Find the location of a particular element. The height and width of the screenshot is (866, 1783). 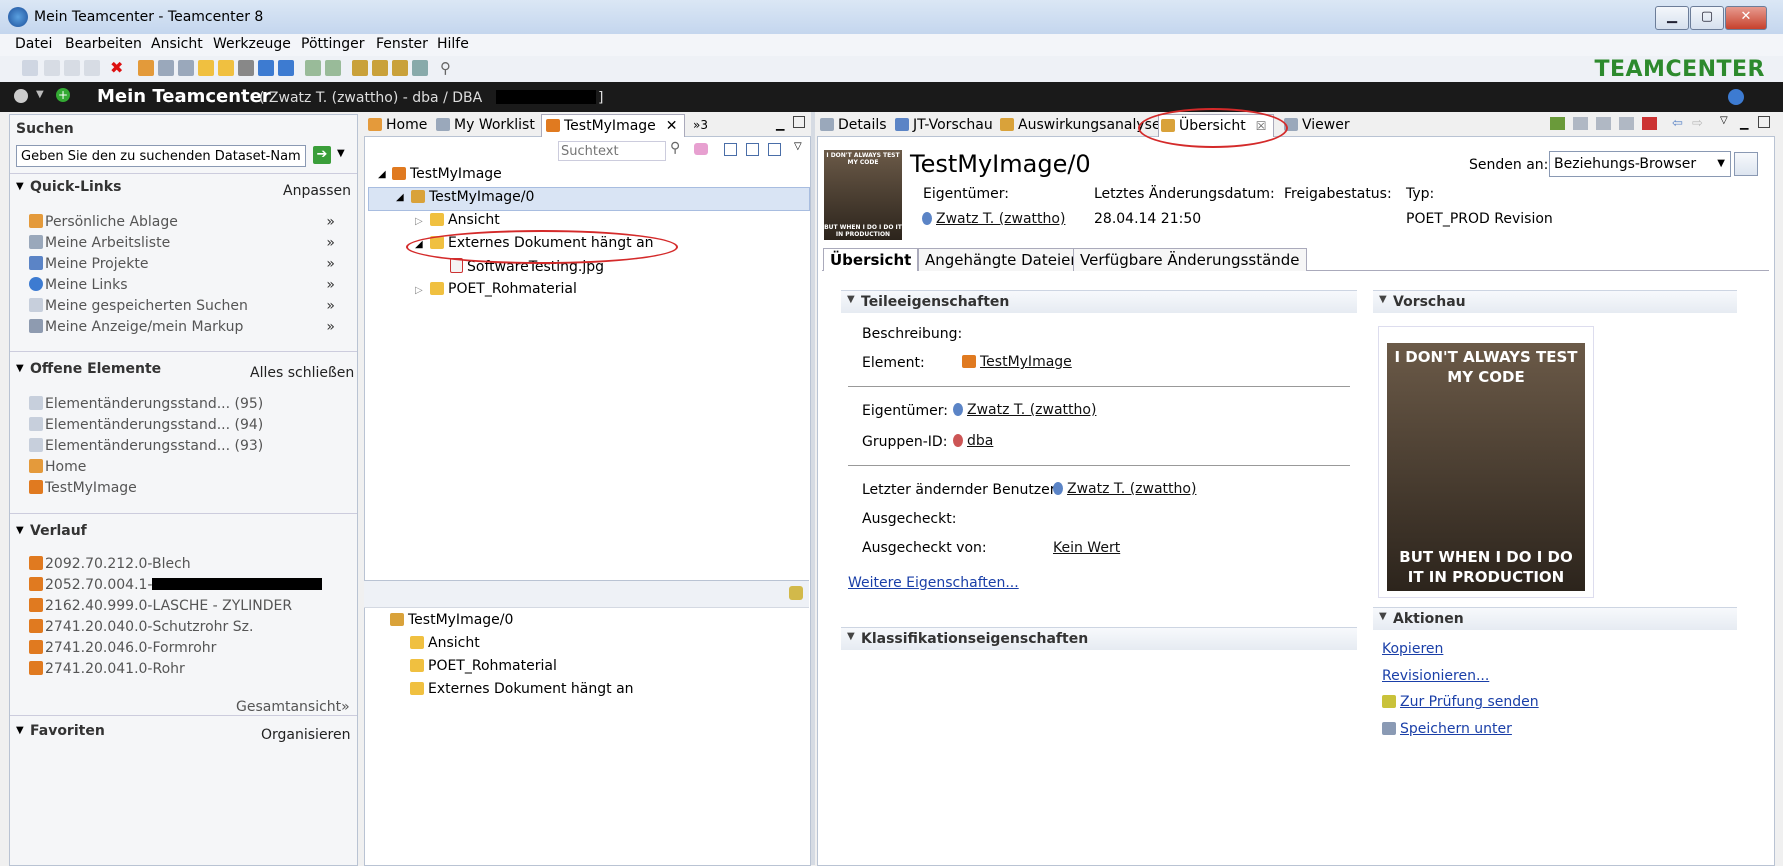

tab-home: Home is located at coordinates (397, 125).